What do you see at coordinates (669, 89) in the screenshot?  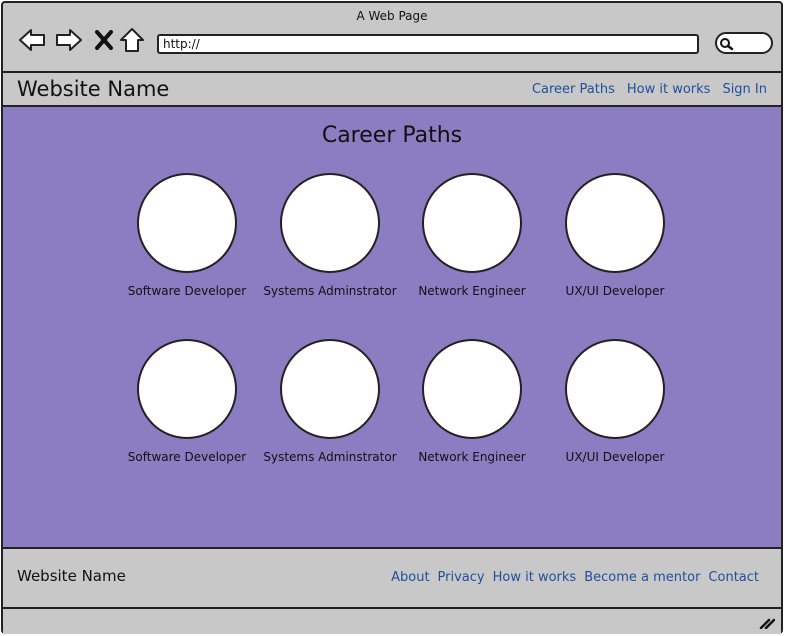 I see `nav-link-how-it-works: How it works` at bounding box center [669, 89].